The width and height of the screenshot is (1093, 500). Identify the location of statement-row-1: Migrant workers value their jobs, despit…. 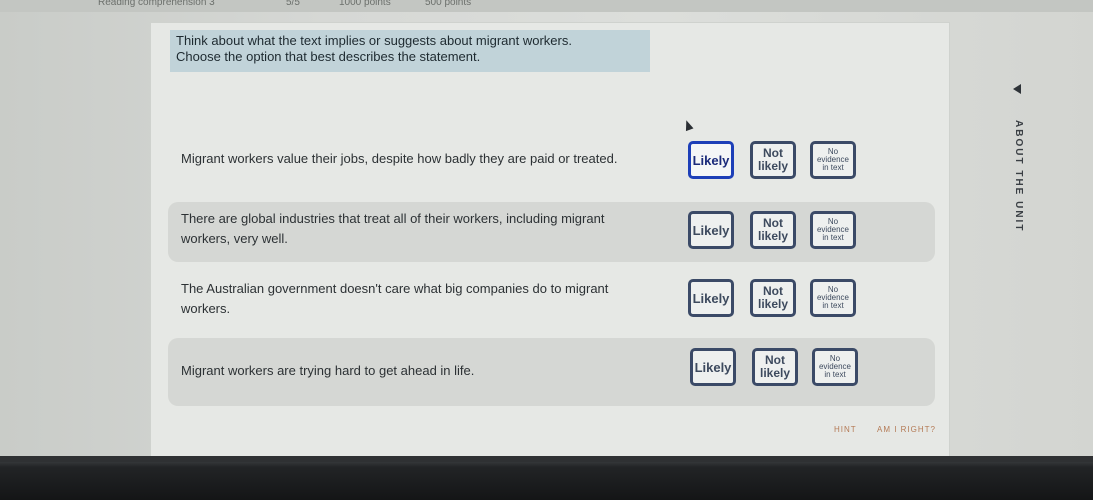
(551, 160).